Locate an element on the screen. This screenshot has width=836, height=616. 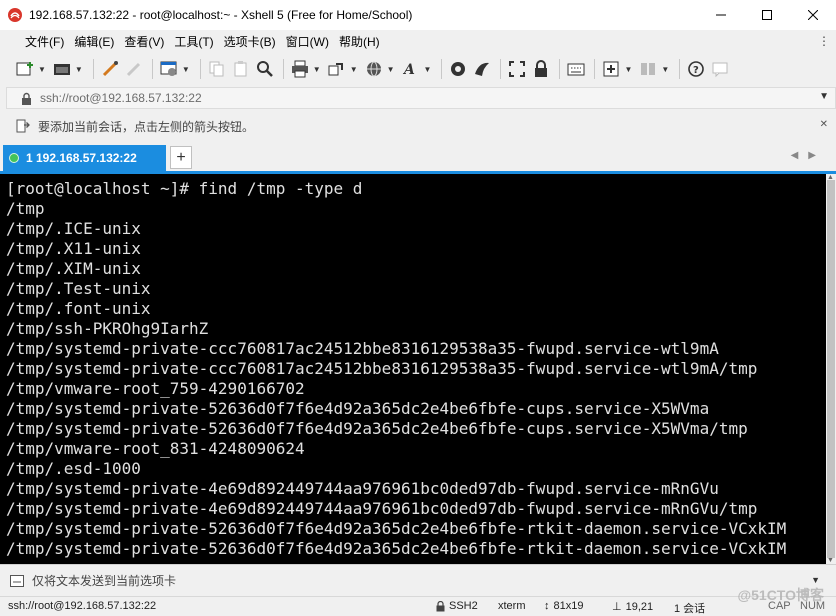
open-dropdown-icon: ▼ is located at coordinates (79, 69).